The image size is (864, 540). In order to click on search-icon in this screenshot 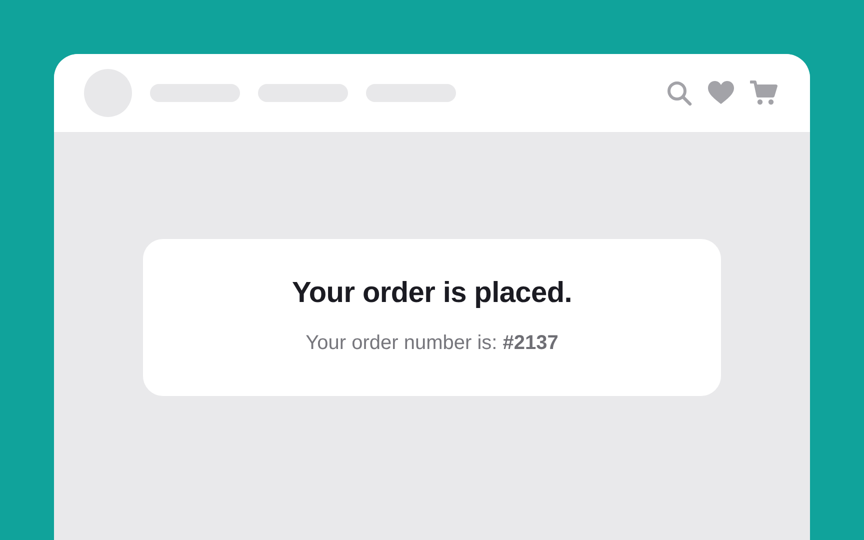, I will do `click(679, 93)`.